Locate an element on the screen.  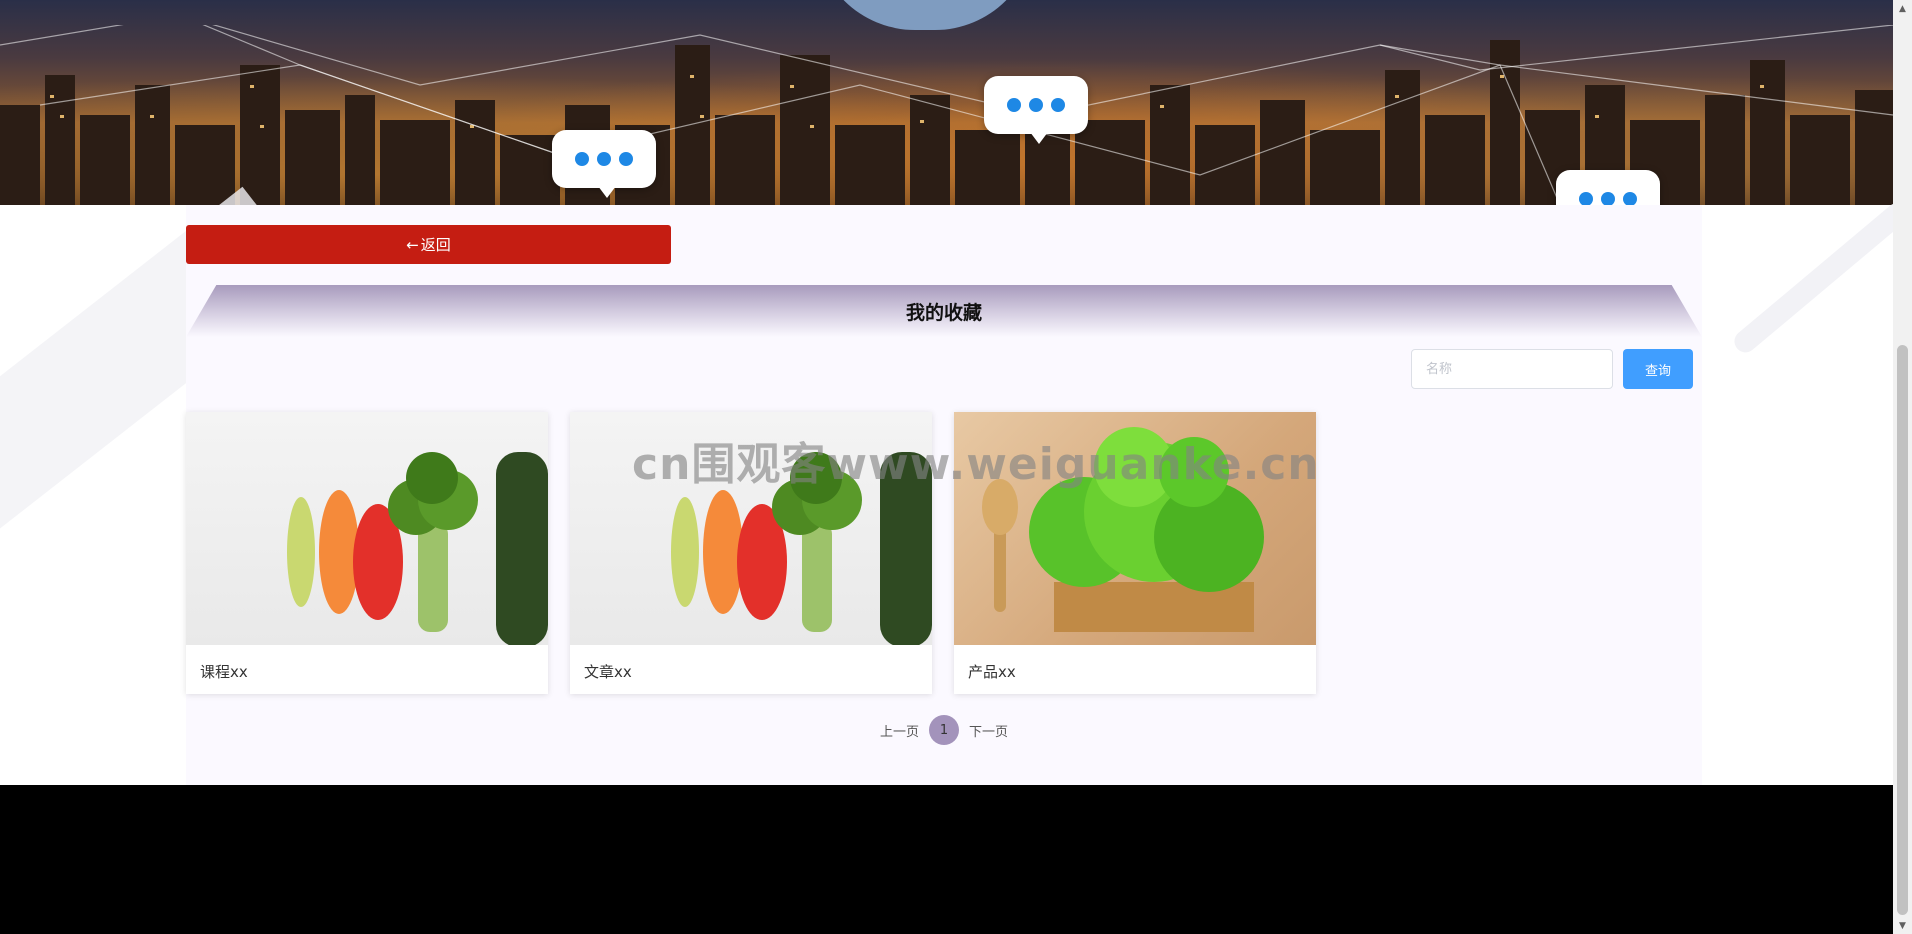
favorite-card: 课程xx is located at coordinates (367, 553).